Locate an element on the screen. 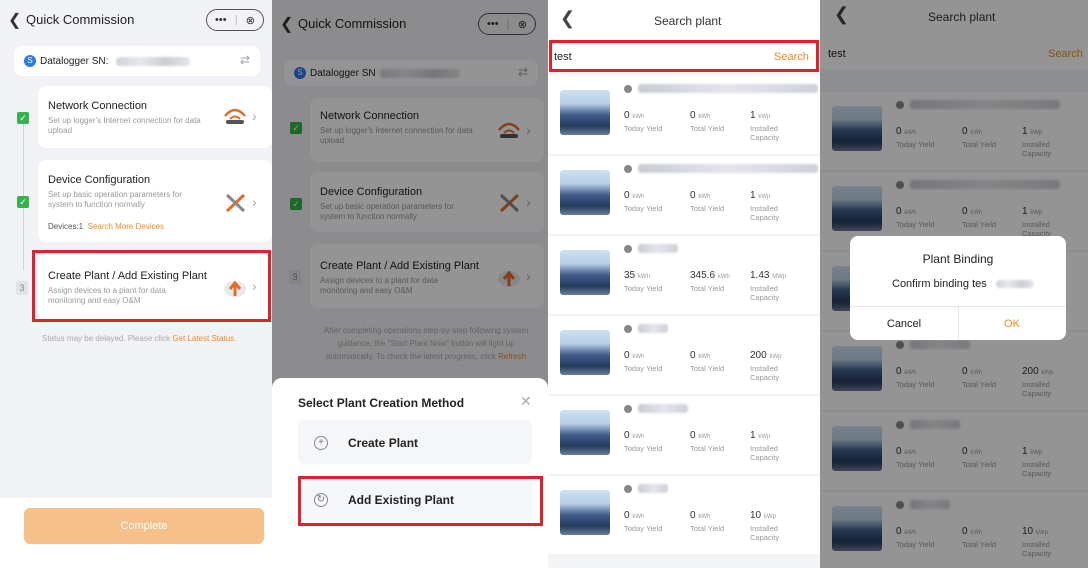 Image resolution: width=1088 pixels, height=568 pixels. close-circle-icon: ⊗ is located at coordinates (250, 20).